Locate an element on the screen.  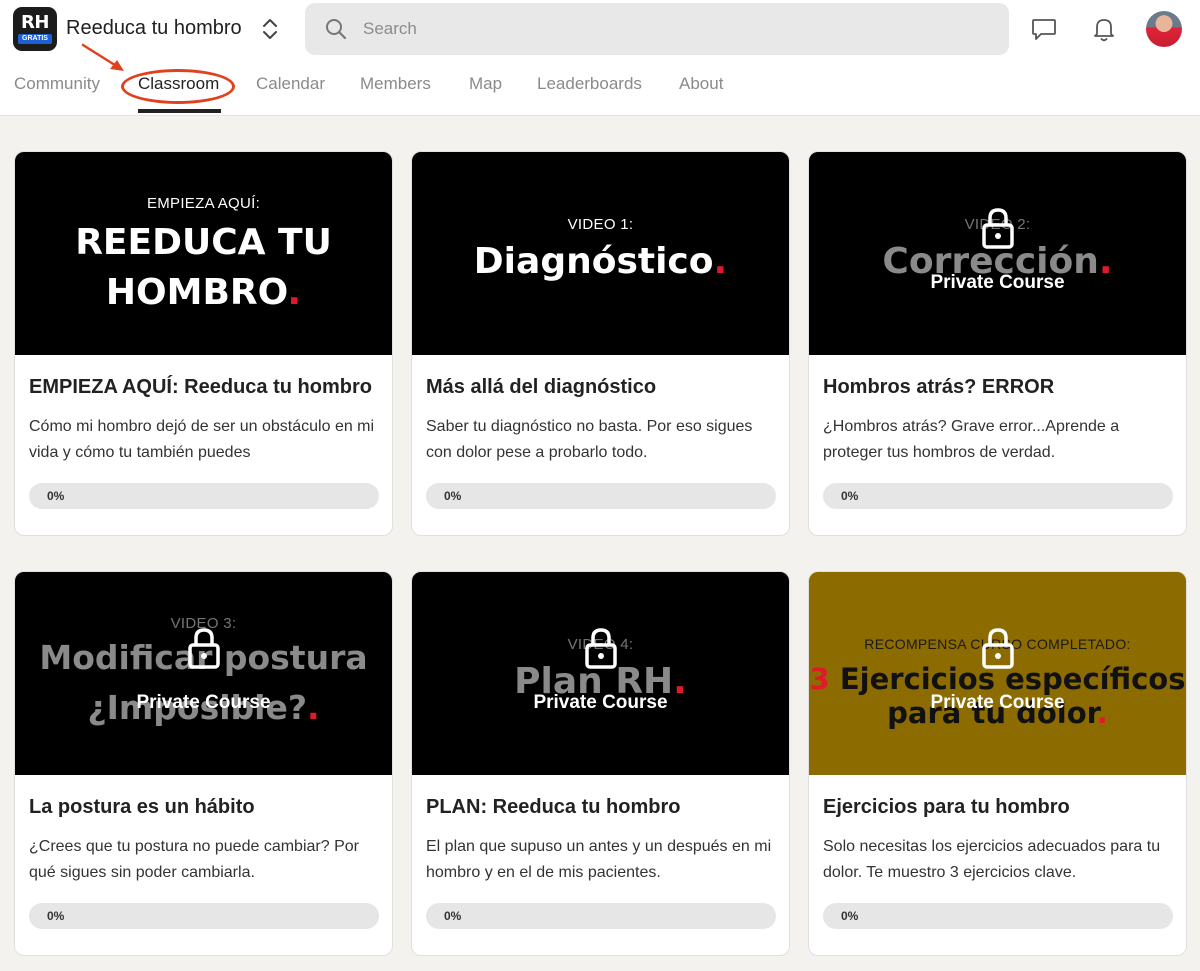
course-thumbnail: VIDEO 2: Corrección. Private Course is located at coordinates (997, 253).